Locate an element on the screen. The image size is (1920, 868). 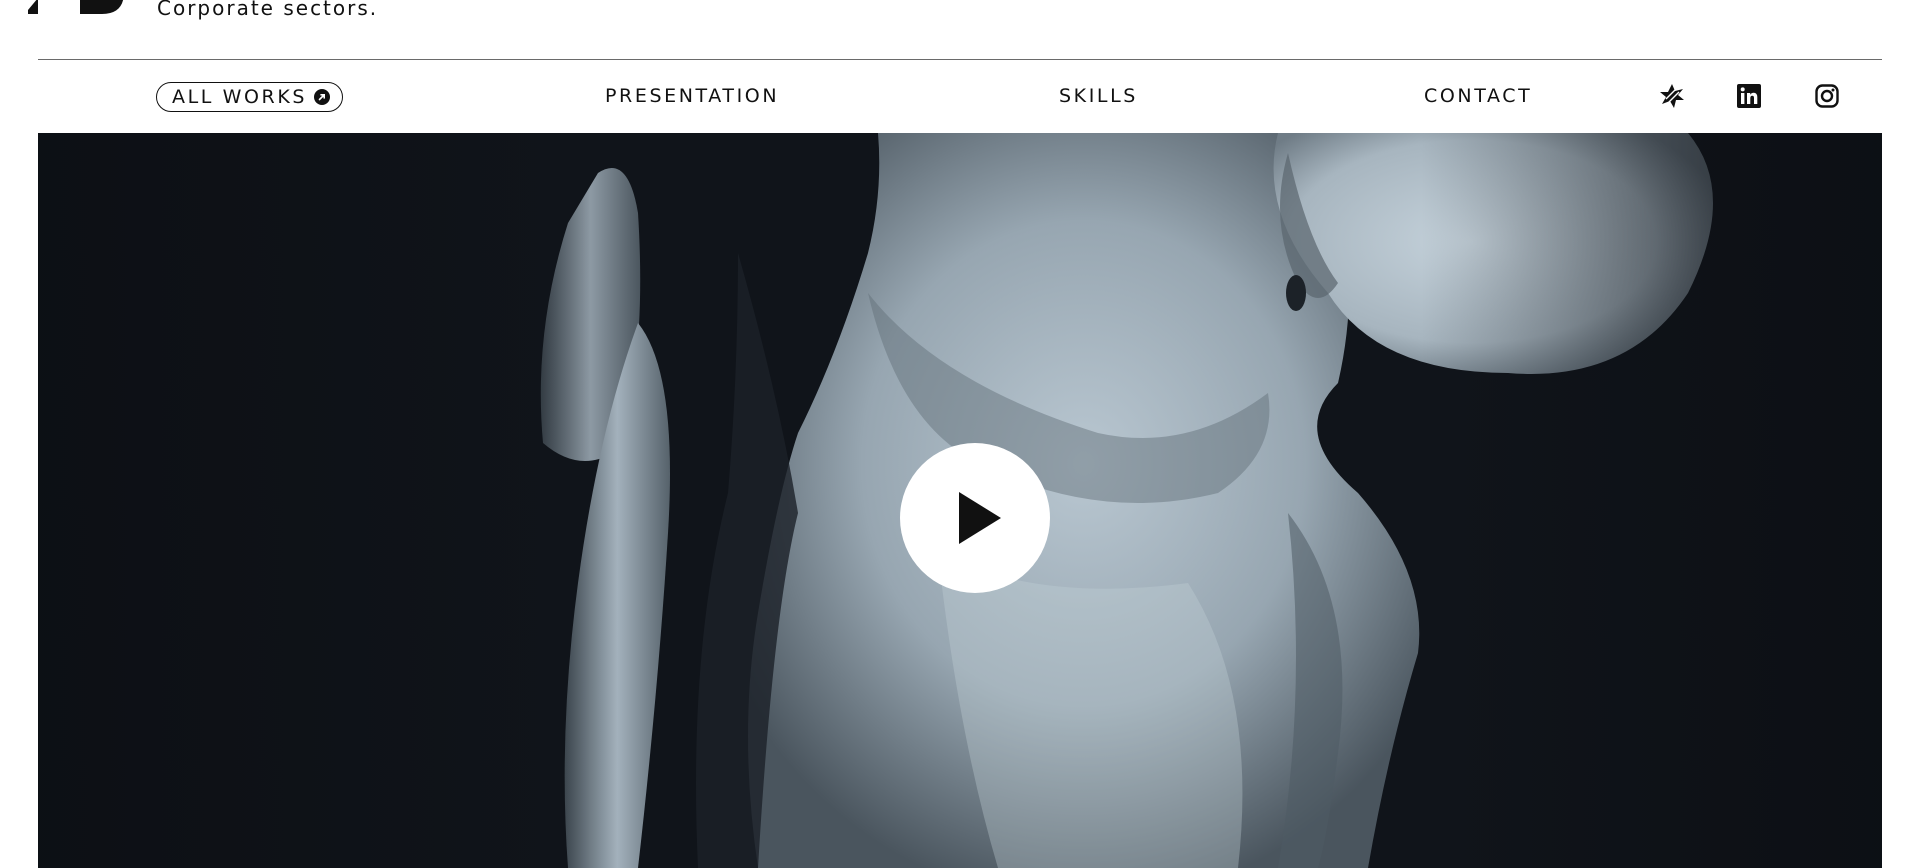
nav-all-works-label: ALL WORKS is located at coordinates (240, 97).